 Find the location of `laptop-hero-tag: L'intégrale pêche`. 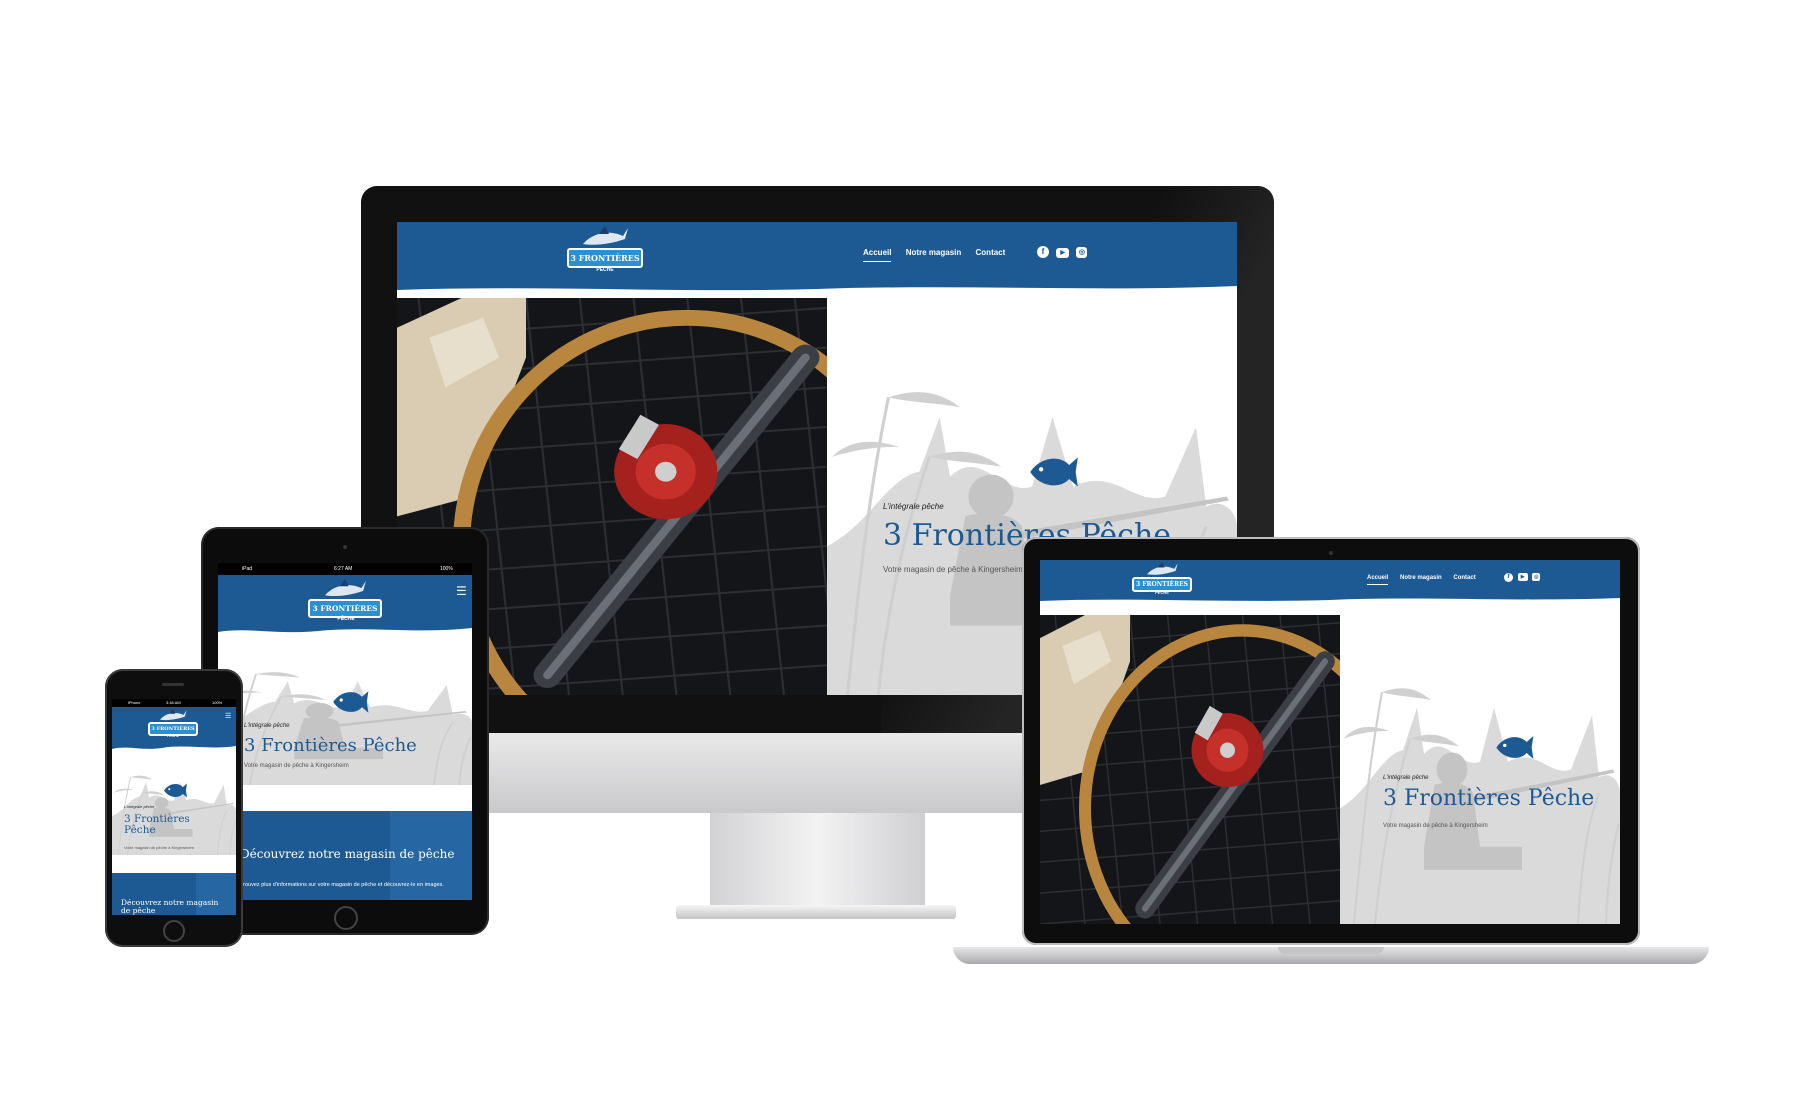

laptop-hero-tag: L'intégrale pêche is located at coordinates (1406, 778).